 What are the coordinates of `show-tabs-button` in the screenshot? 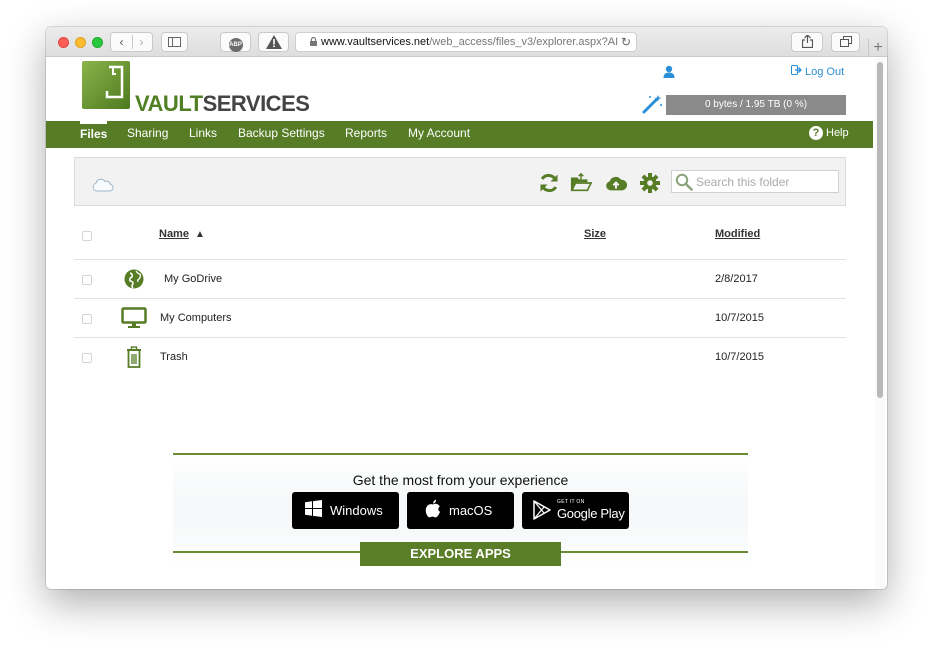 It's located at (845, 42).